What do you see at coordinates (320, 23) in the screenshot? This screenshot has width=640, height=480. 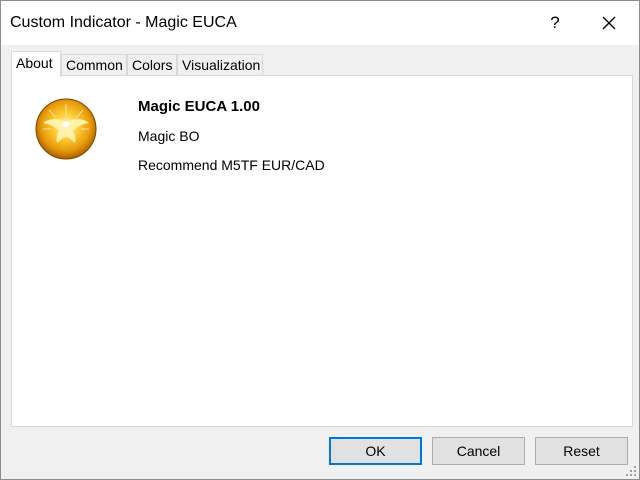 I see `title-bar: Custom Indicator - Magic EUCA ?` at bounding box center [320, 23].